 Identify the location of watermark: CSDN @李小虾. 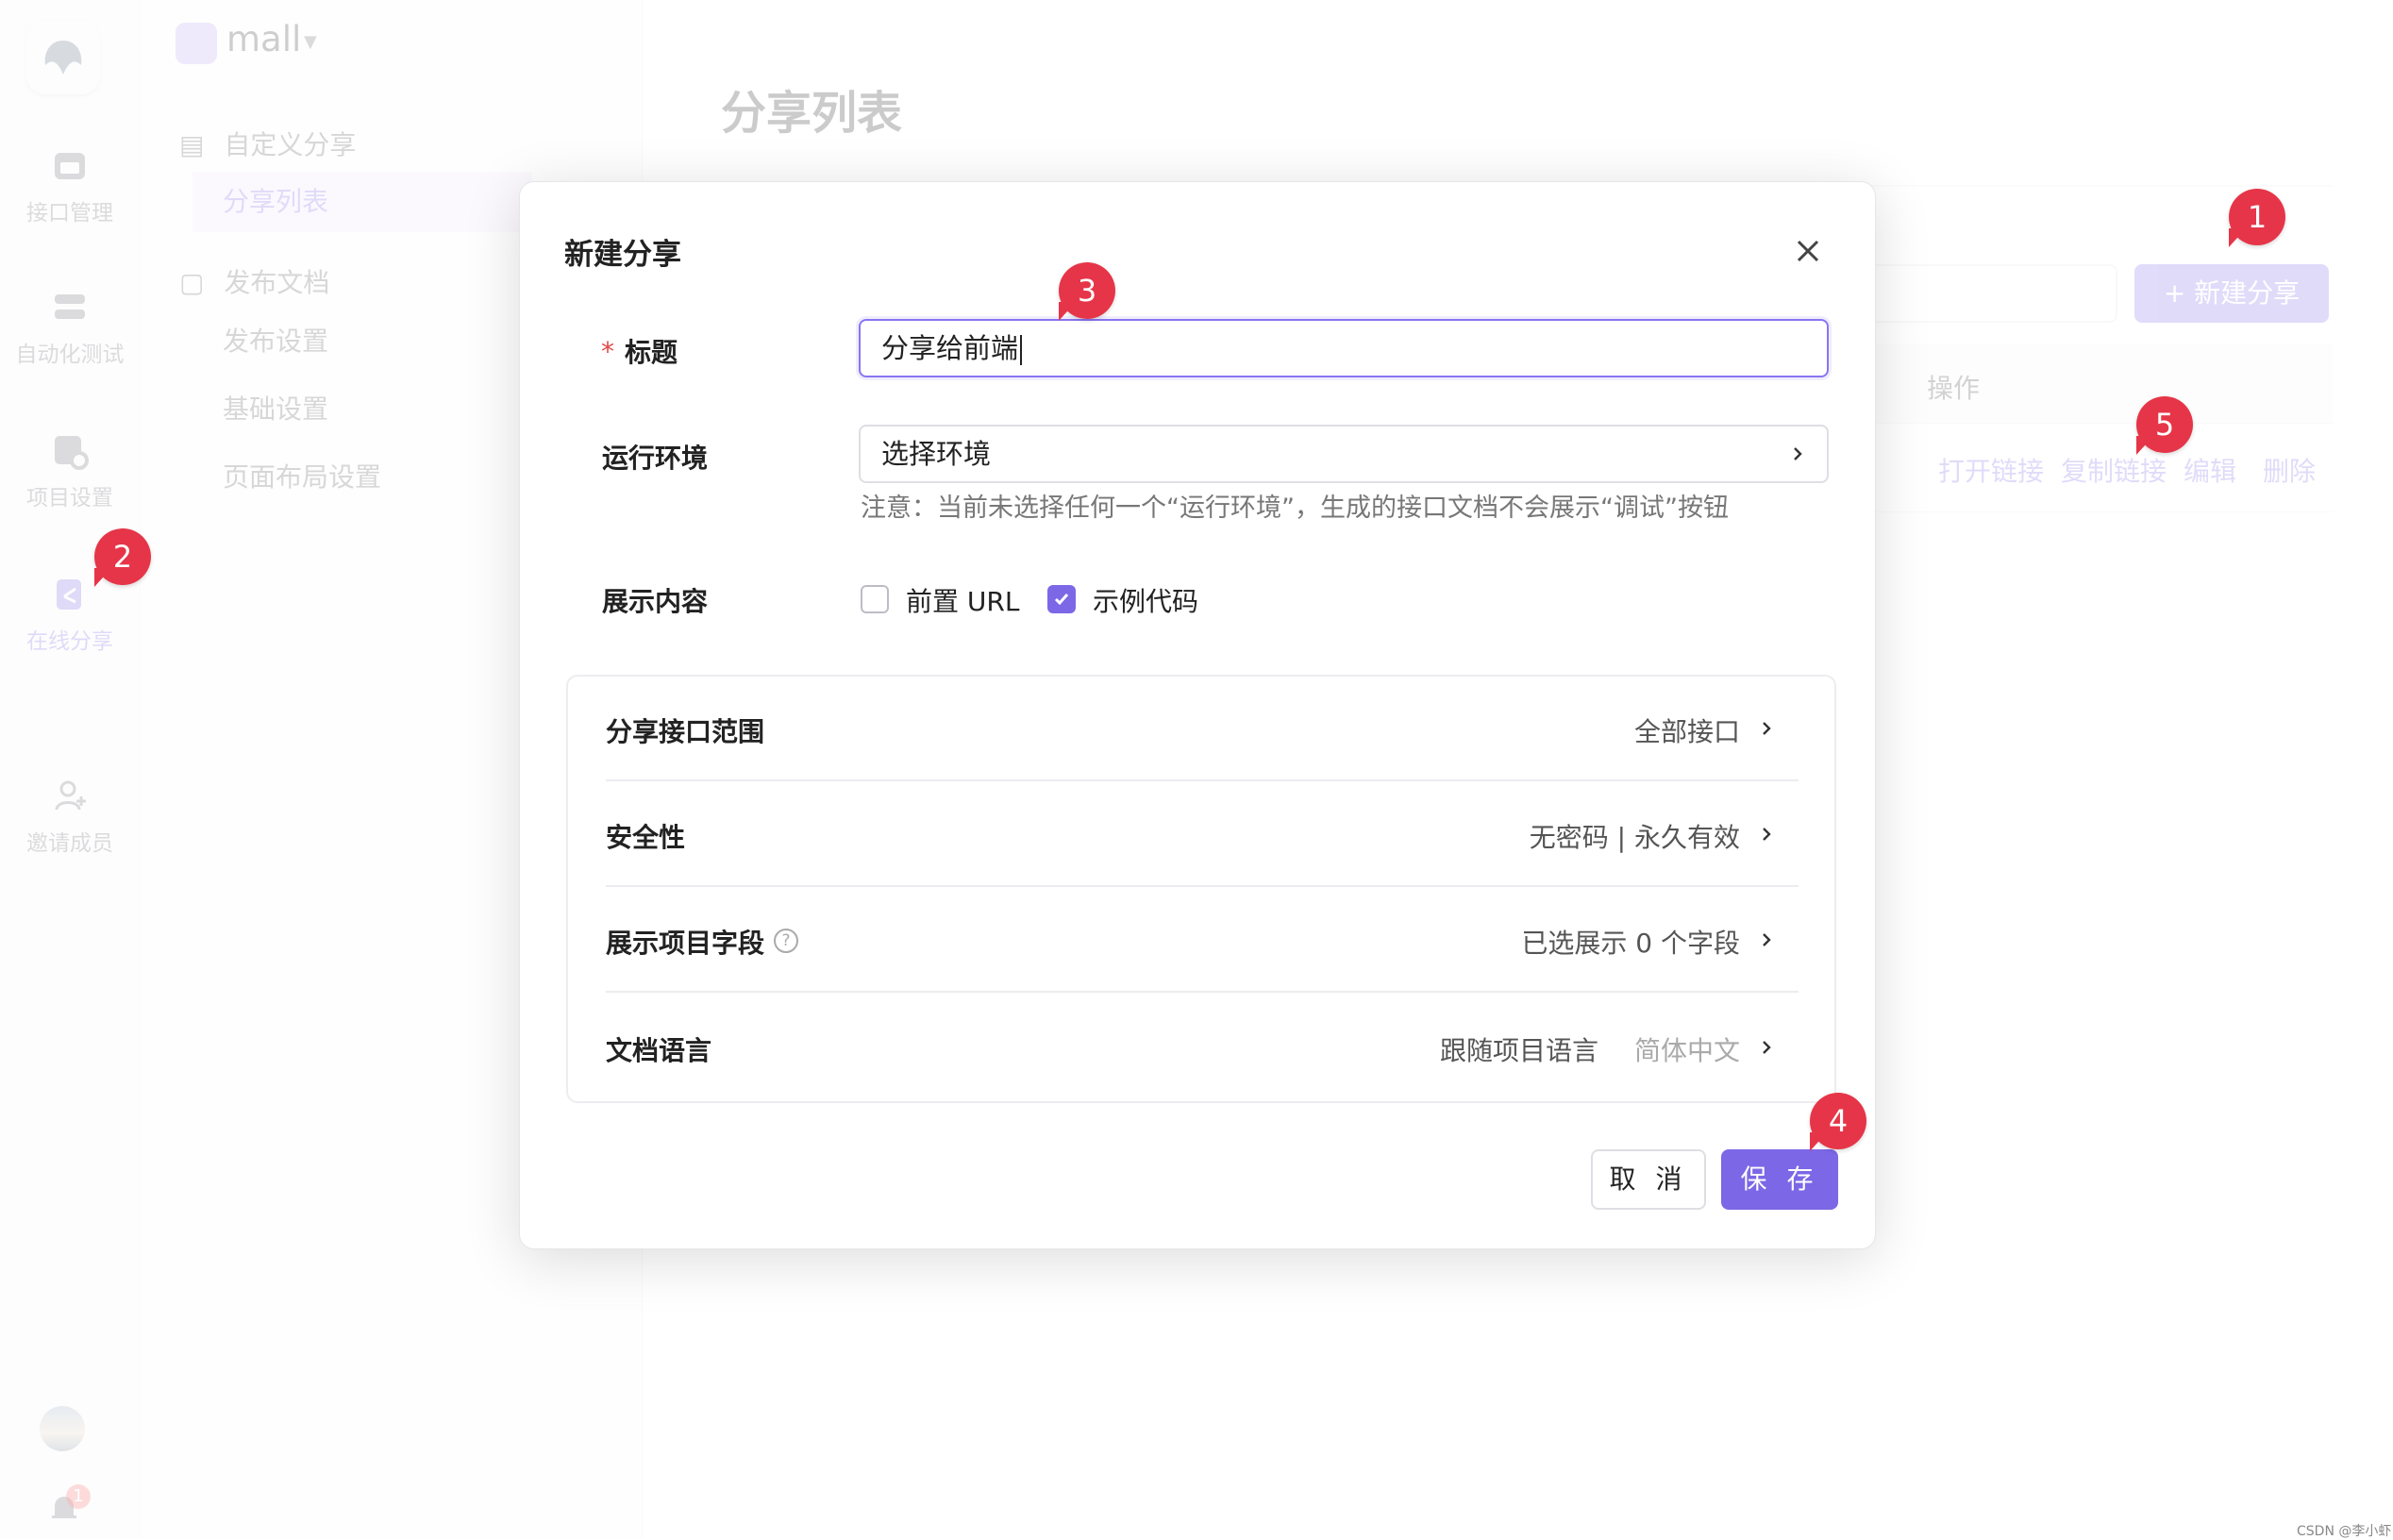
(2344, 1531).